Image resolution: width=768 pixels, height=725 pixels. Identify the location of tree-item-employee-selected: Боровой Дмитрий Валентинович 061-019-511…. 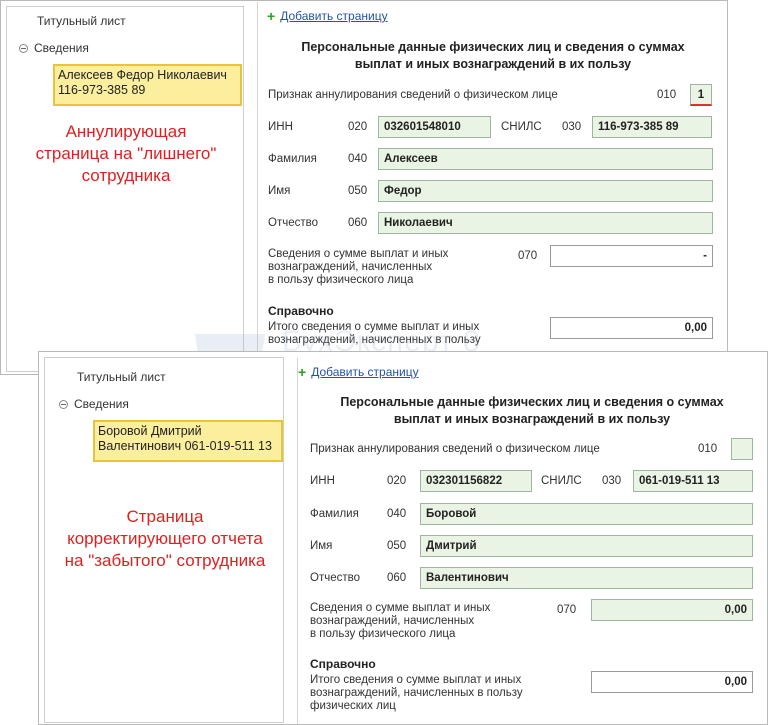
(188, 441).